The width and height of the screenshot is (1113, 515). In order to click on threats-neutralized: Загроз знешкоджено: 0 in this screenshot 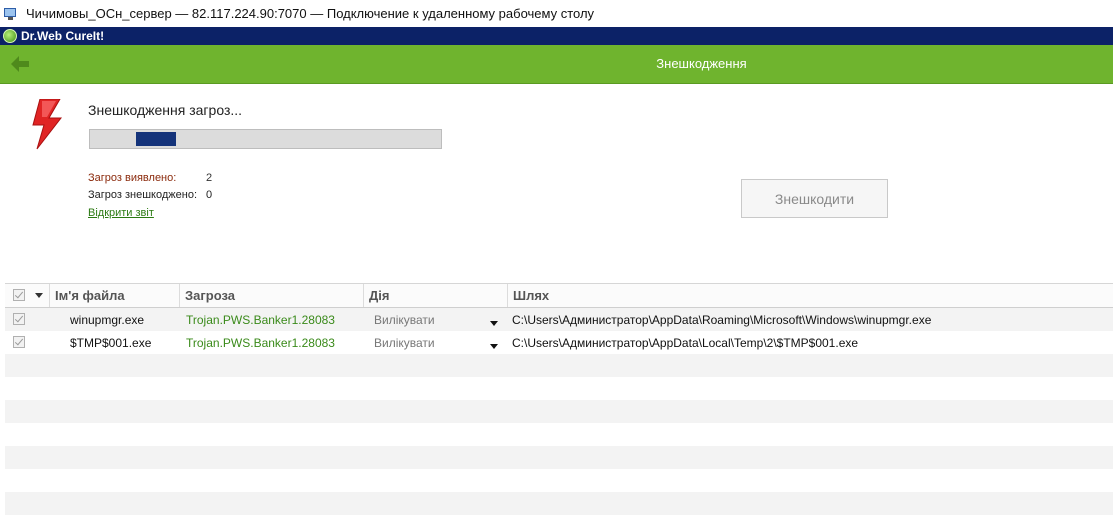, I will do `click(150, 195)`.